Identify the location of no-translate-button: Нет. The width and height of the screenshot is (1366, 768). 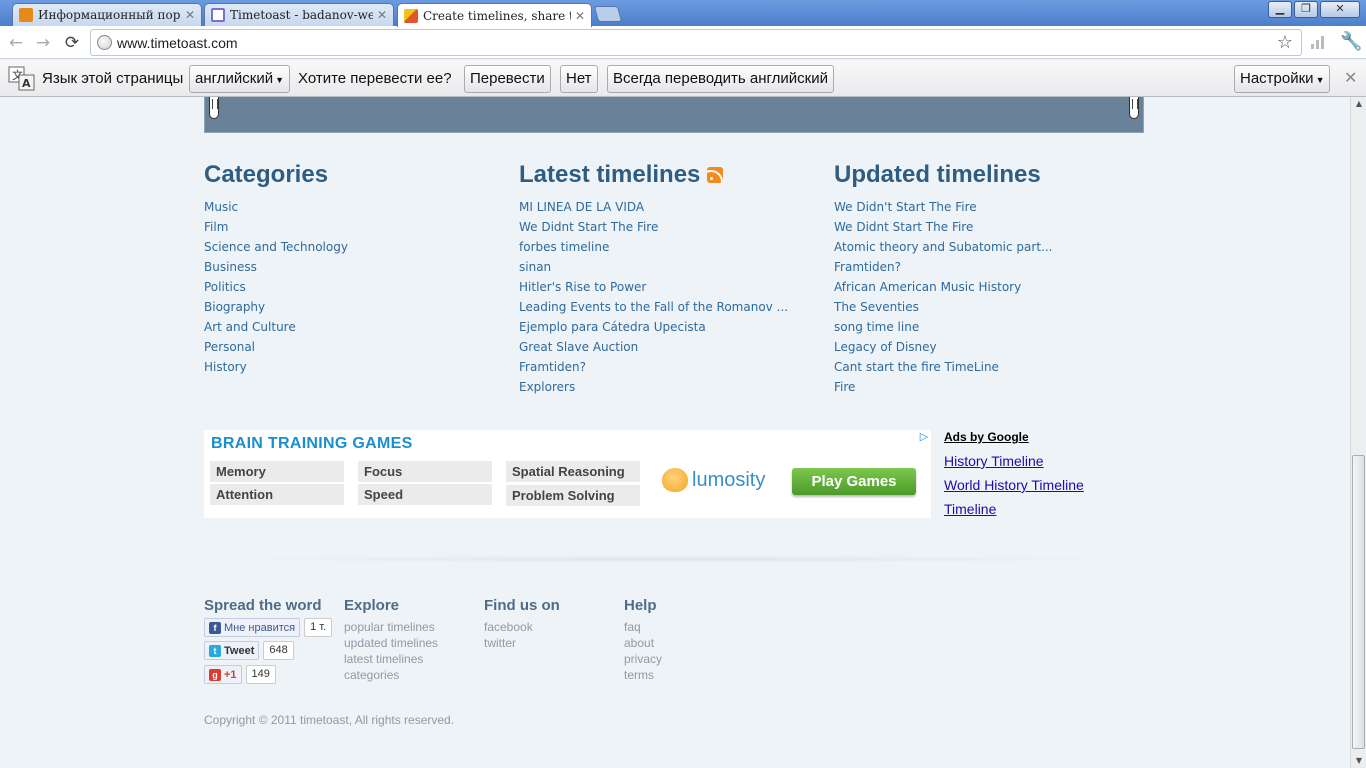
(579, 79).